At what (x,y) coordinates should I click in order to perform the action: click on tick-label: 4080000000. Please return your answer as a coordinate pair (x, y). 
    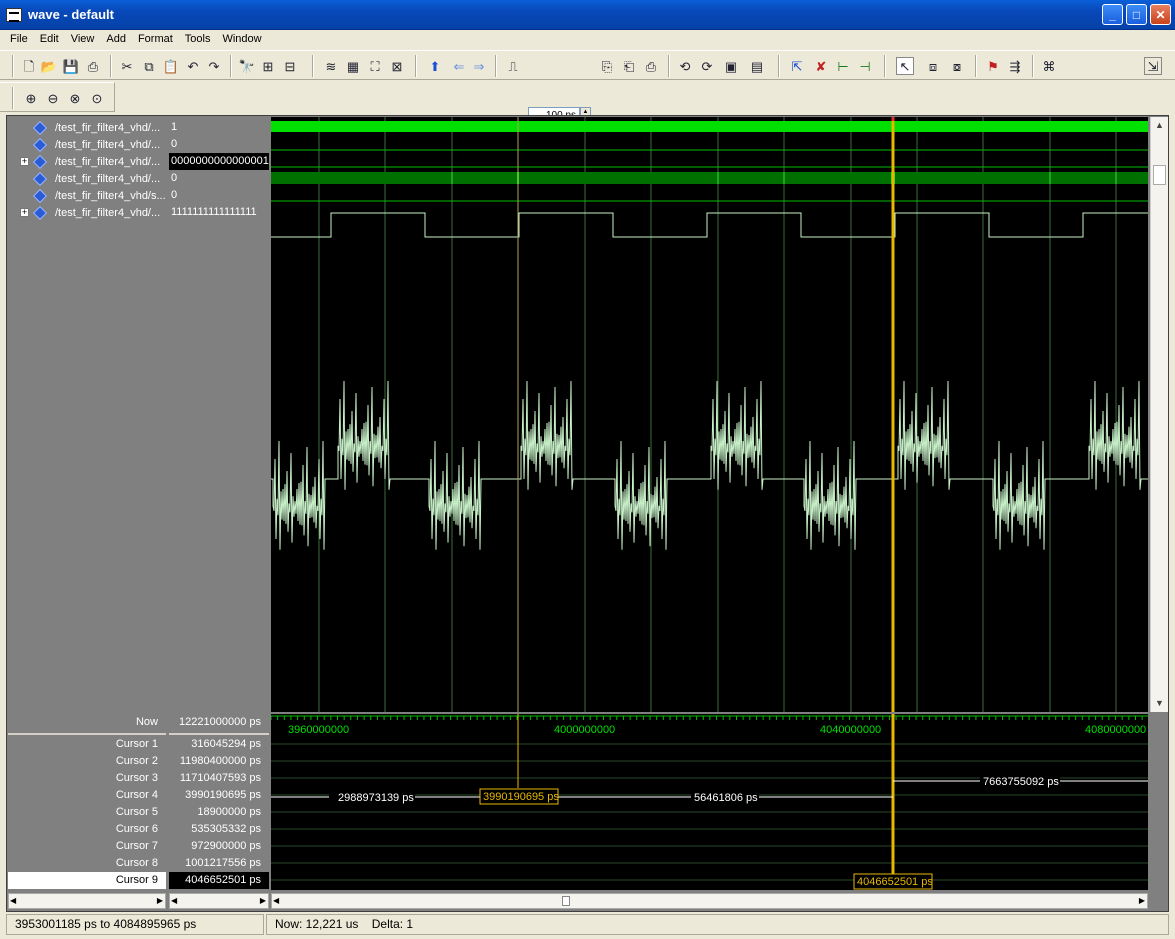
    Looking at the image, I should click on (1115, 730).